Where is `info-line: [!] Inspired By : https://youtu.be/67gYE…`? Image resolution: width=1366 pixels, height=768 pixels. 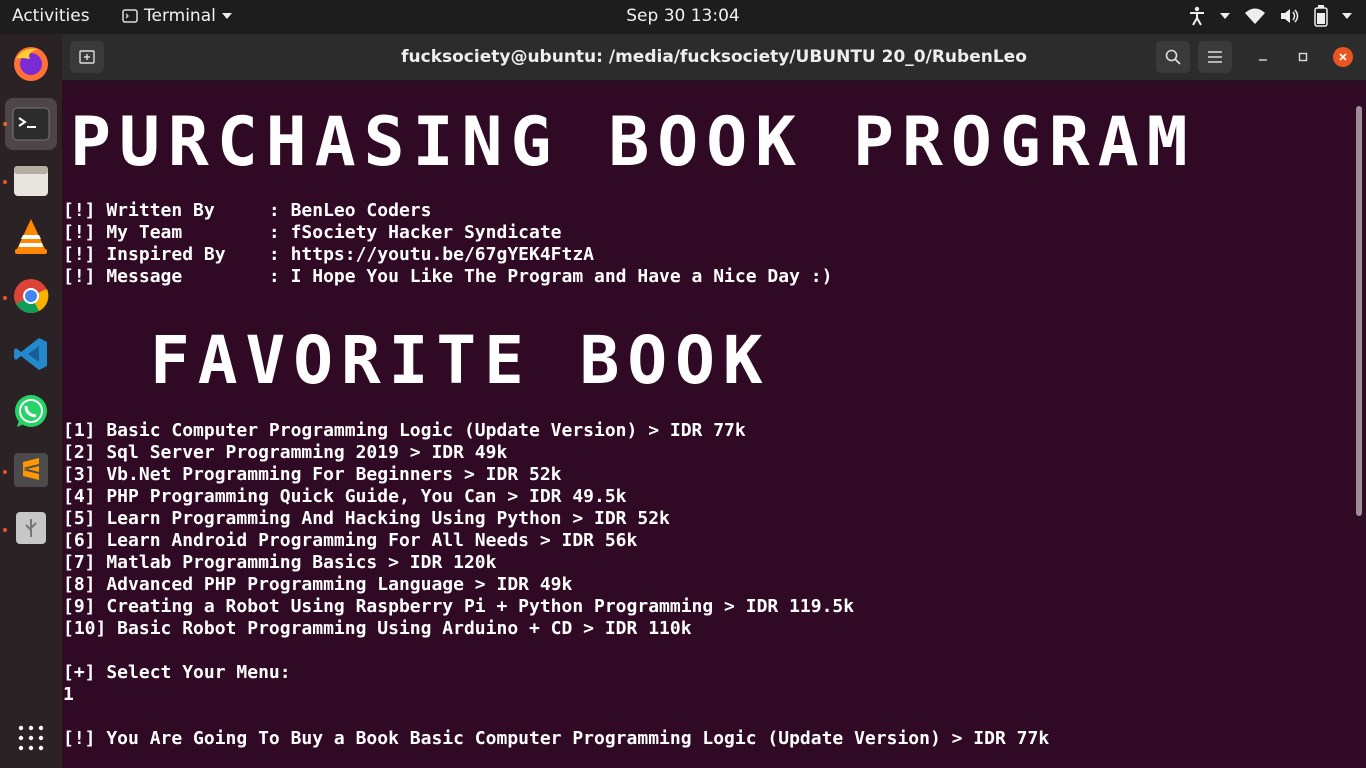 info-line: [!] Inspired By : https://youtu.be/67gYE… is located at coordinates (329, 254).